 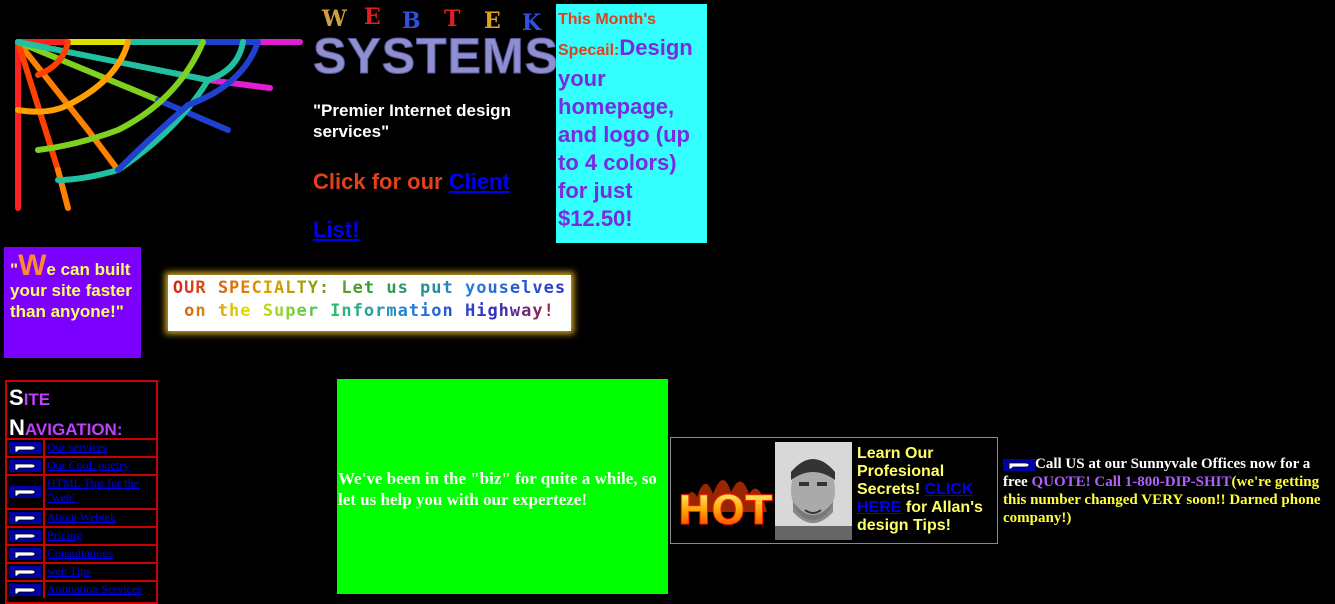 What do you see at coordinates (99, 492) in the screenshot?
I see `nav-link-html-tips: HTML Tips for the "web"` at bounding box center [99, 492].